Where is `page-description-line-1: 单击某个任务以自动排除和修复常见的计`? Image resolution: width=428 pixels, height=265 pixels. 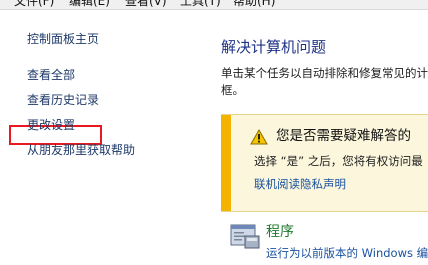 page-description-line-1: 单击某个任务以自动排除和修复常见的计 is located at coordinates (324, 73).